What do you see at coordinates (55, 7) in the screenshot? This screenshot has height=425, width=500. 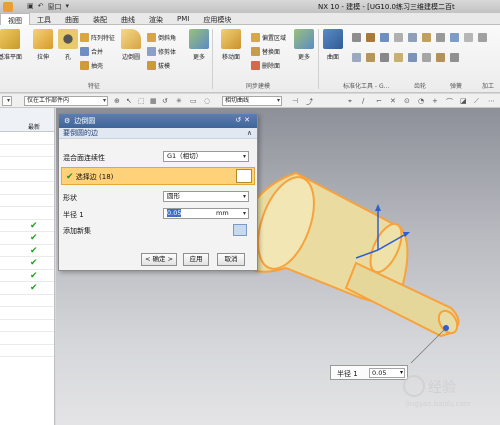 I see `window-menu: 窗口` at bounding box center [55, 7].